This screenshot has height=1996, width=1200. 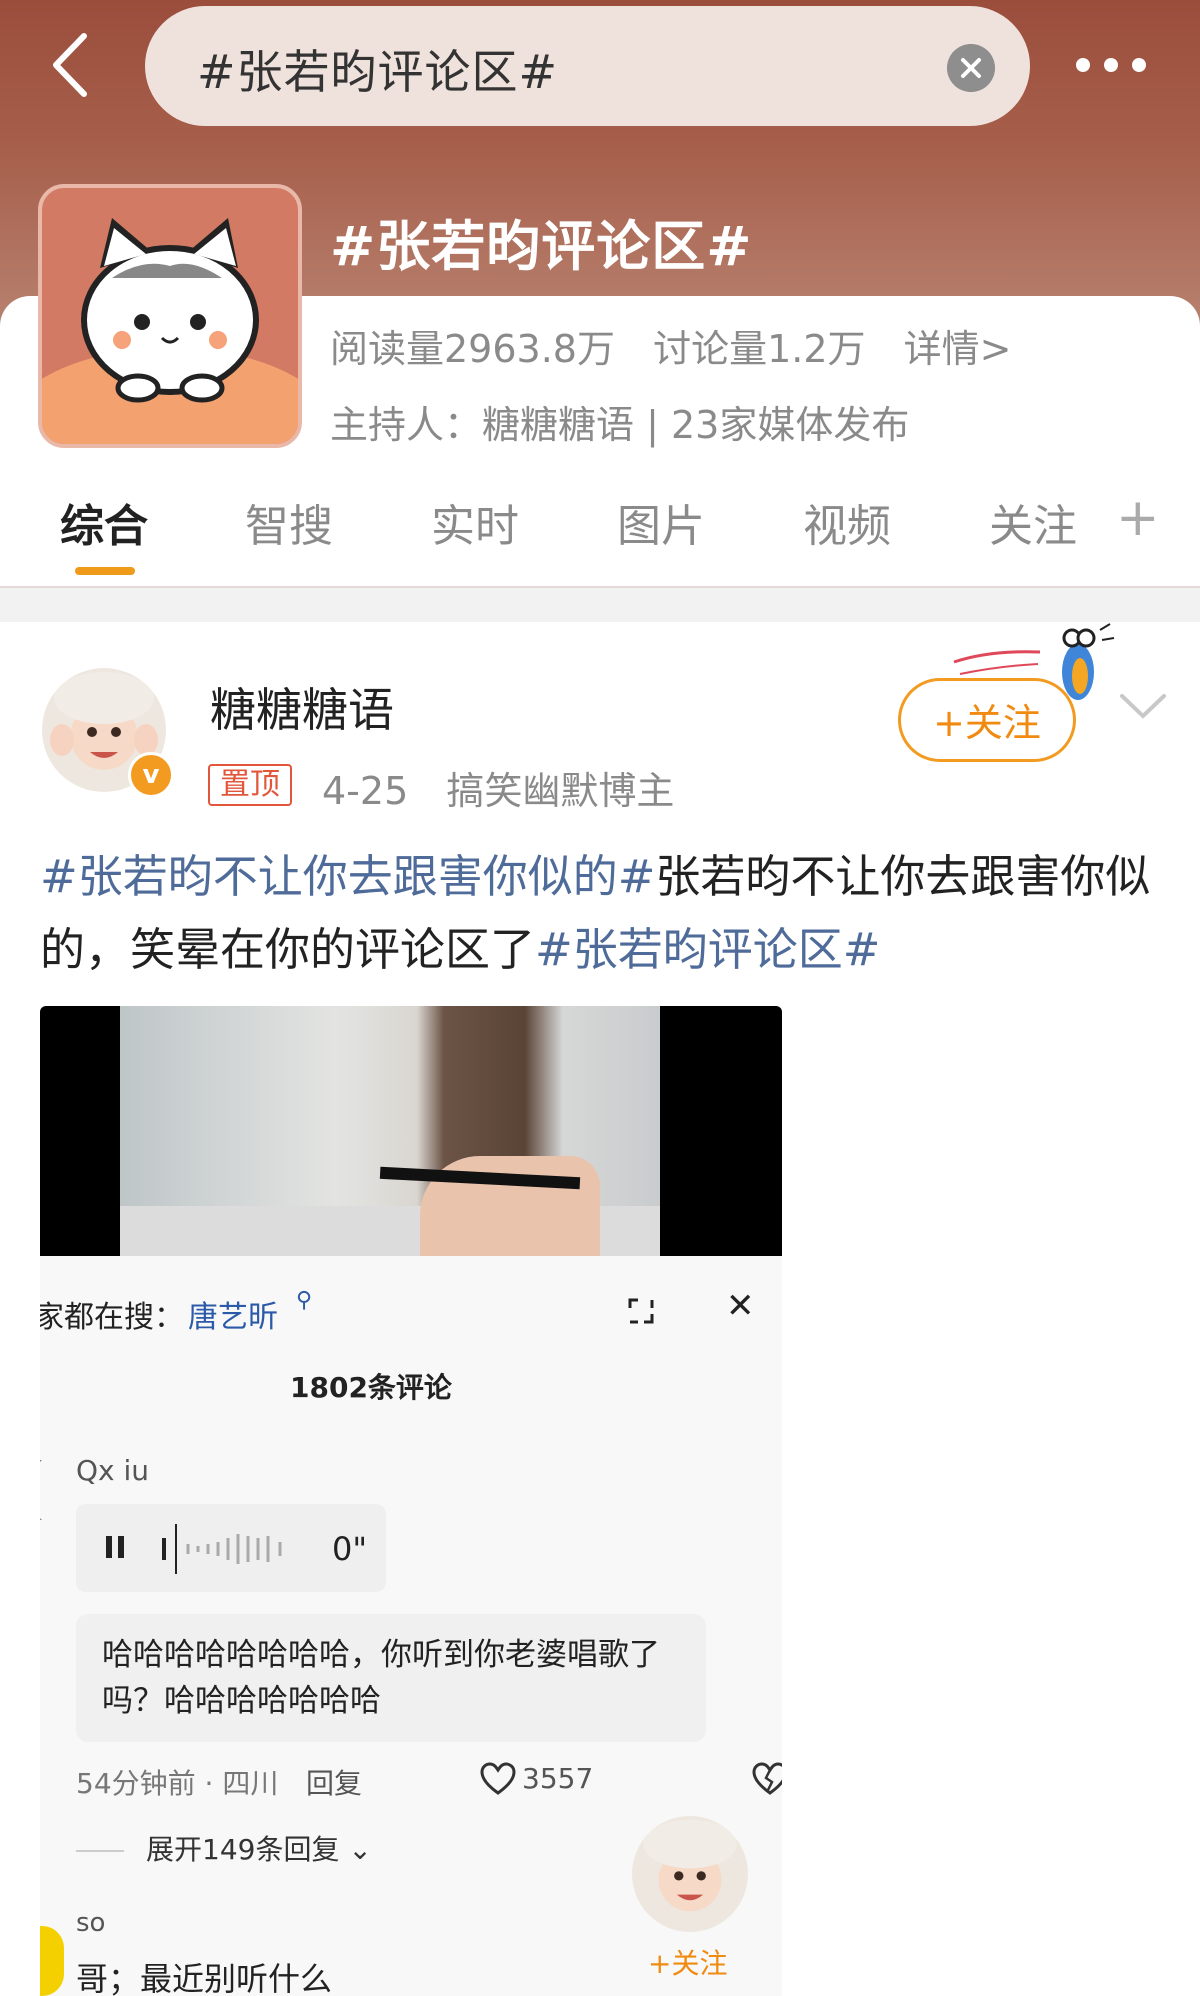 What do you see at coordinates (204, 1978) in the screenshot?
I see `comment-text: 哥；最近别听什么` at bounding box center [204, 1978].